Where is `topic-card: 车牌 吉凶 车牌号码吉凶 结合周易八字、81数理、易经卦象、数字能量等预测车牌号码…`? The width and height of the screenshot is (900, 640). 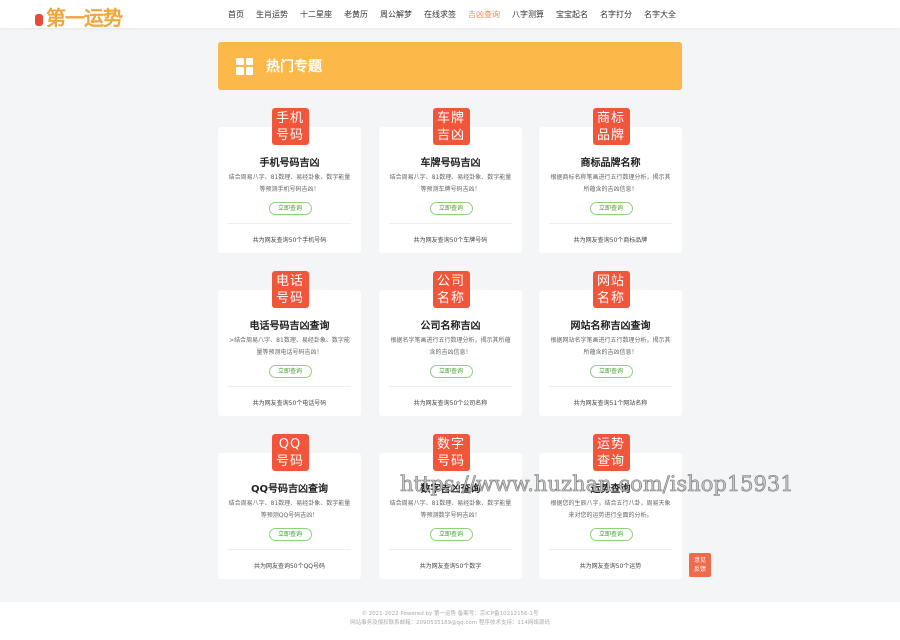 topic-card: 车牌 吉凶 车牌号码吉凶 结合周易八字、81数理、易经卦象、数字能量等预测车牌号码… is located at coordinates (450, 180).